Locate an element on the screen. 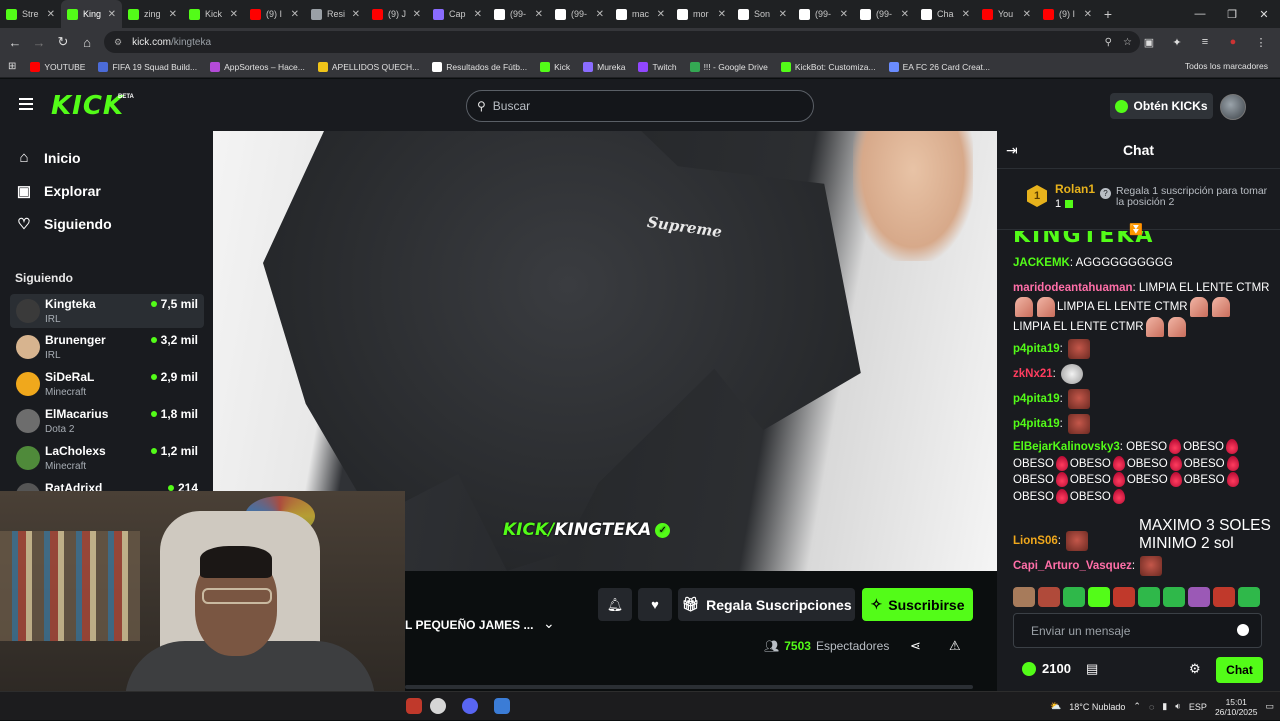  chat-settings-icon: ⚙ is located at coordinates (1195, 669).